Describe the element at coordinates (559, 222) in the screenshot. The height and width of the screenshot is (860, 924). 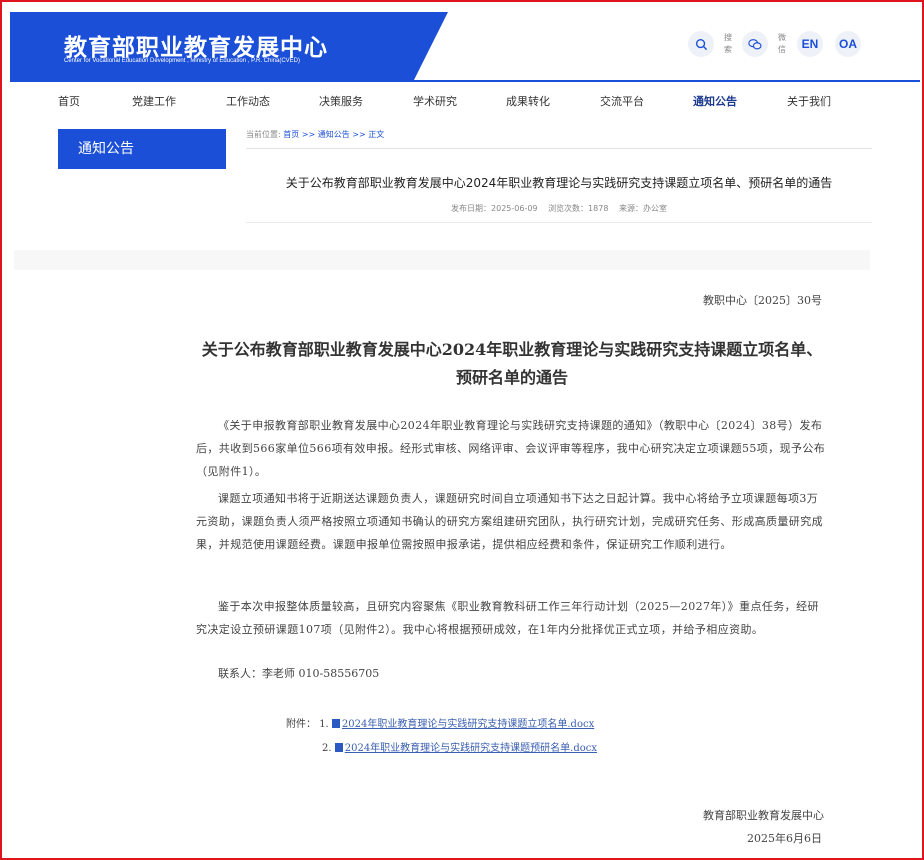
I see `meta-divider` at that location.